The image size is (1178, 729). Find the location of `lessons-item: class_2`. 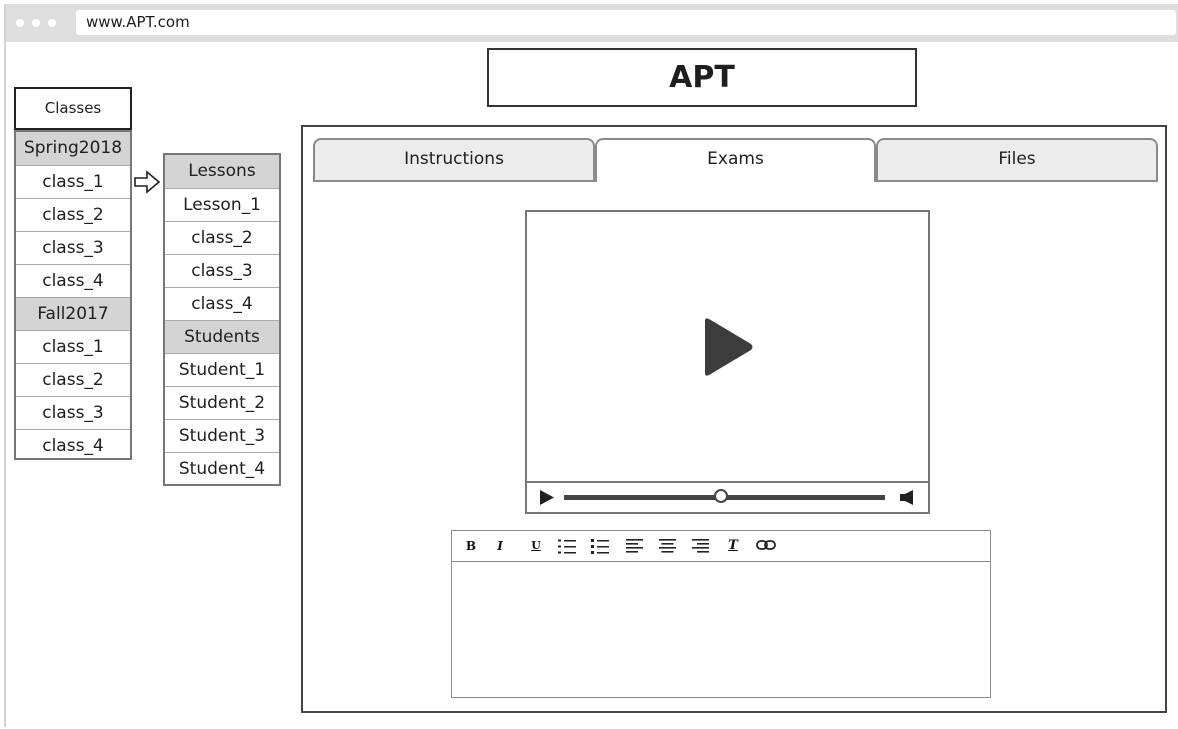

lessons-item: class_2 is located at coordinates (222, 237).